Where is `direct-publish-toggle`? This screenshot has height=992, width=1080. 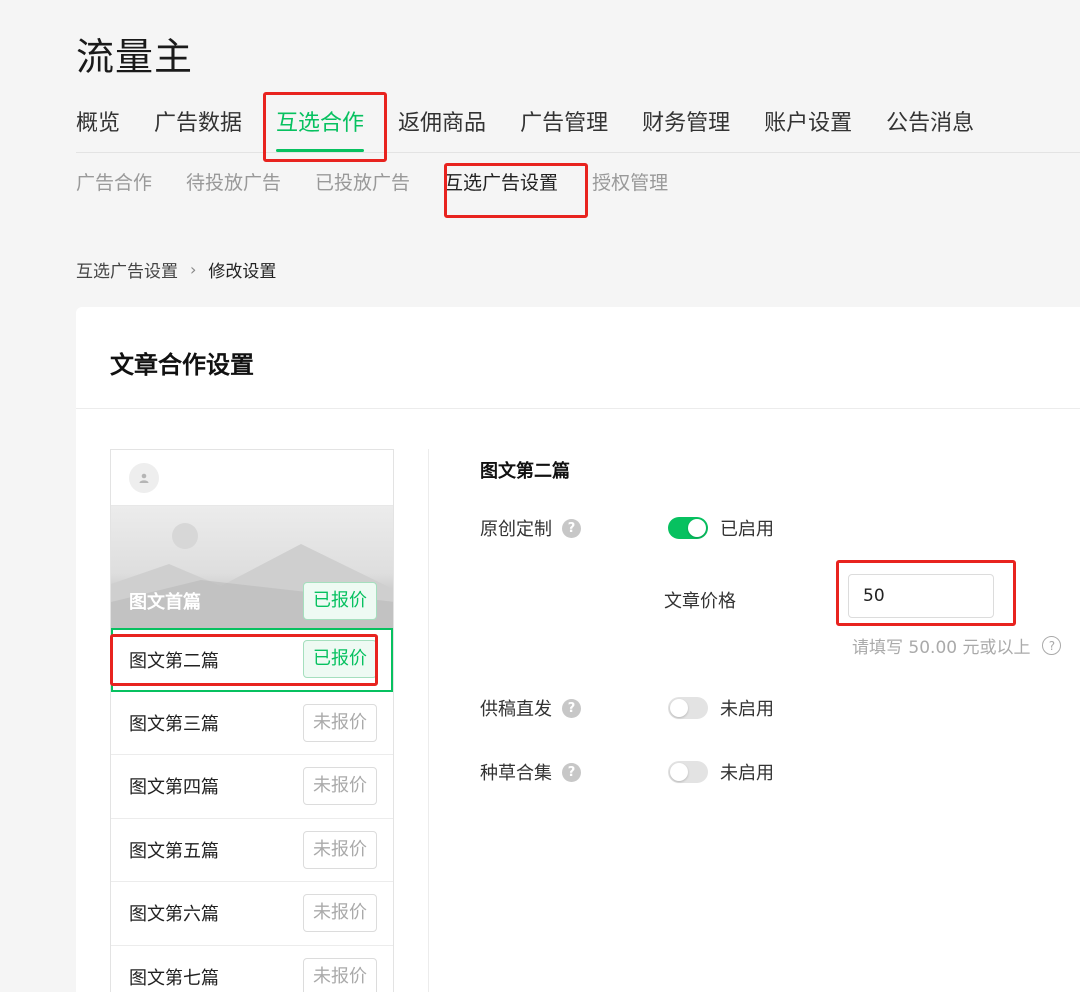
direct-publish-toggle is located at coordinates (688, 708).